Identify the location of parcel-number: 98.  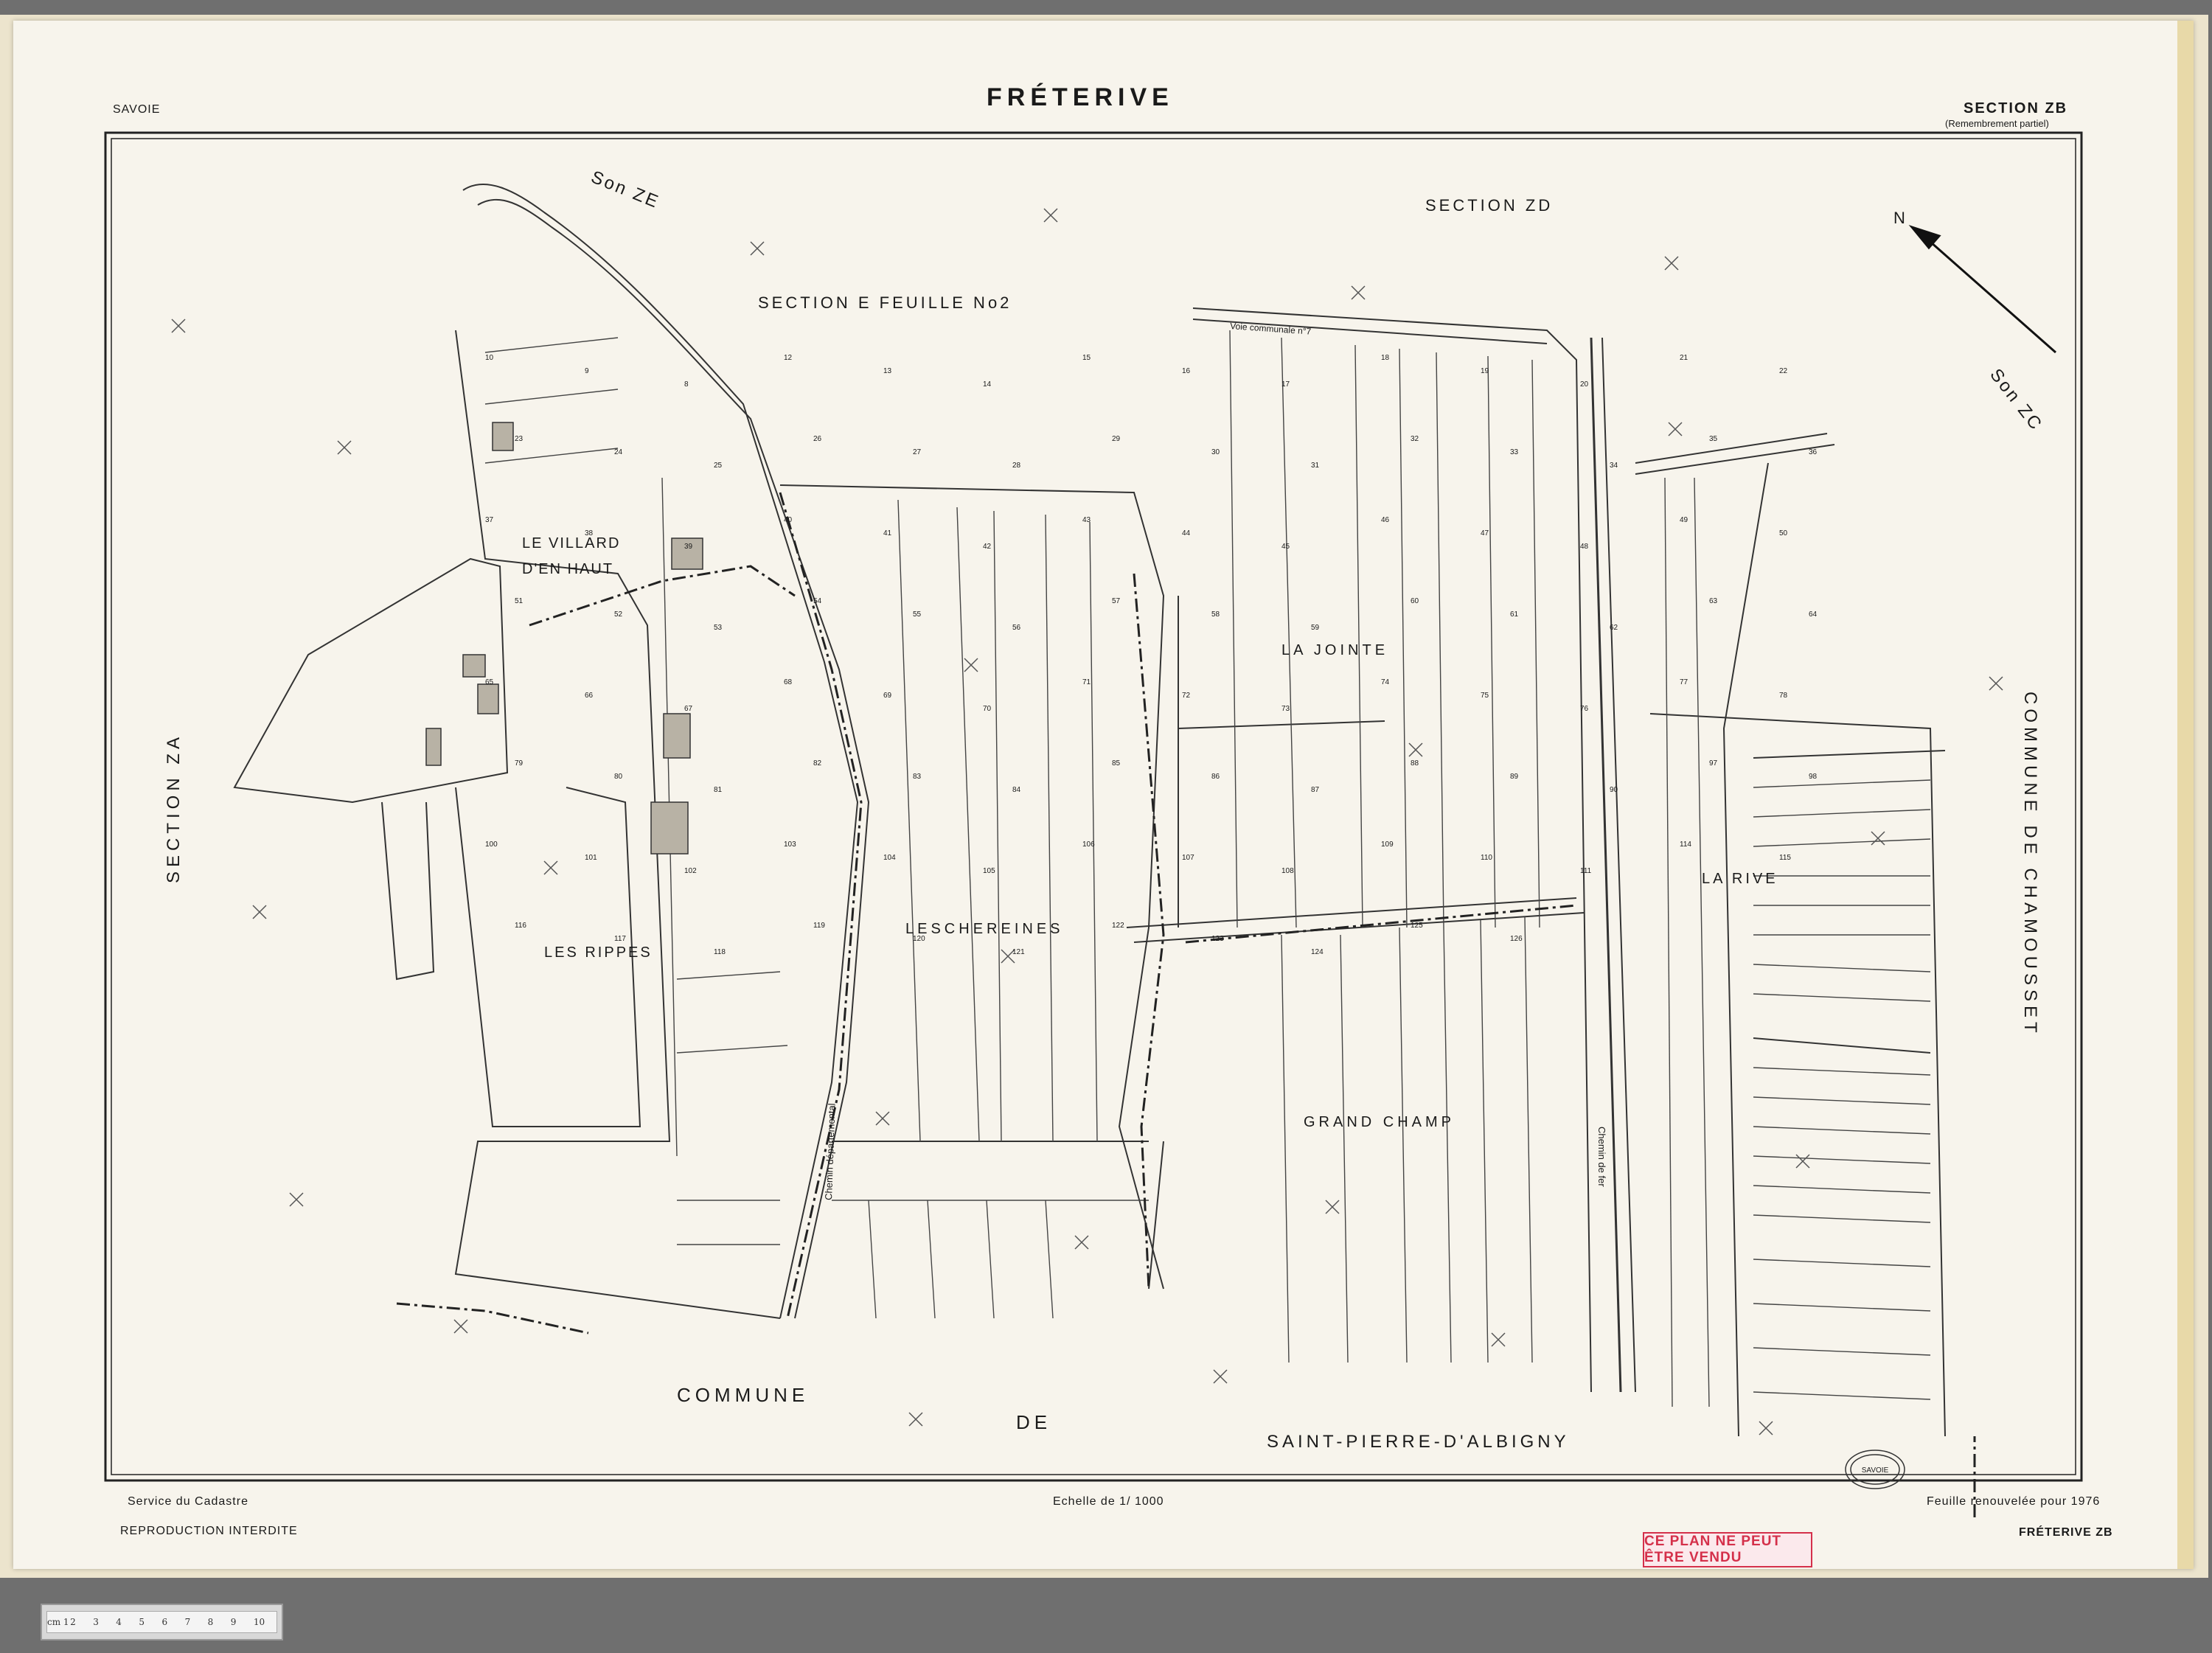
(1813, 777).